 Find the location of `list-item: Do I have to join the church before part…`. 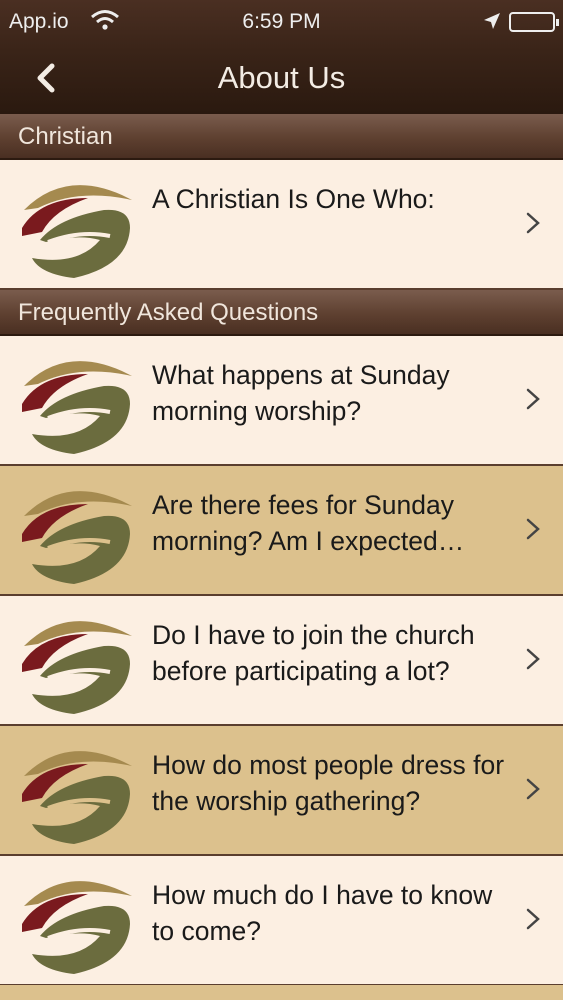

list-item: Do I have to join the church before part… is located at coordinates (281, 661).